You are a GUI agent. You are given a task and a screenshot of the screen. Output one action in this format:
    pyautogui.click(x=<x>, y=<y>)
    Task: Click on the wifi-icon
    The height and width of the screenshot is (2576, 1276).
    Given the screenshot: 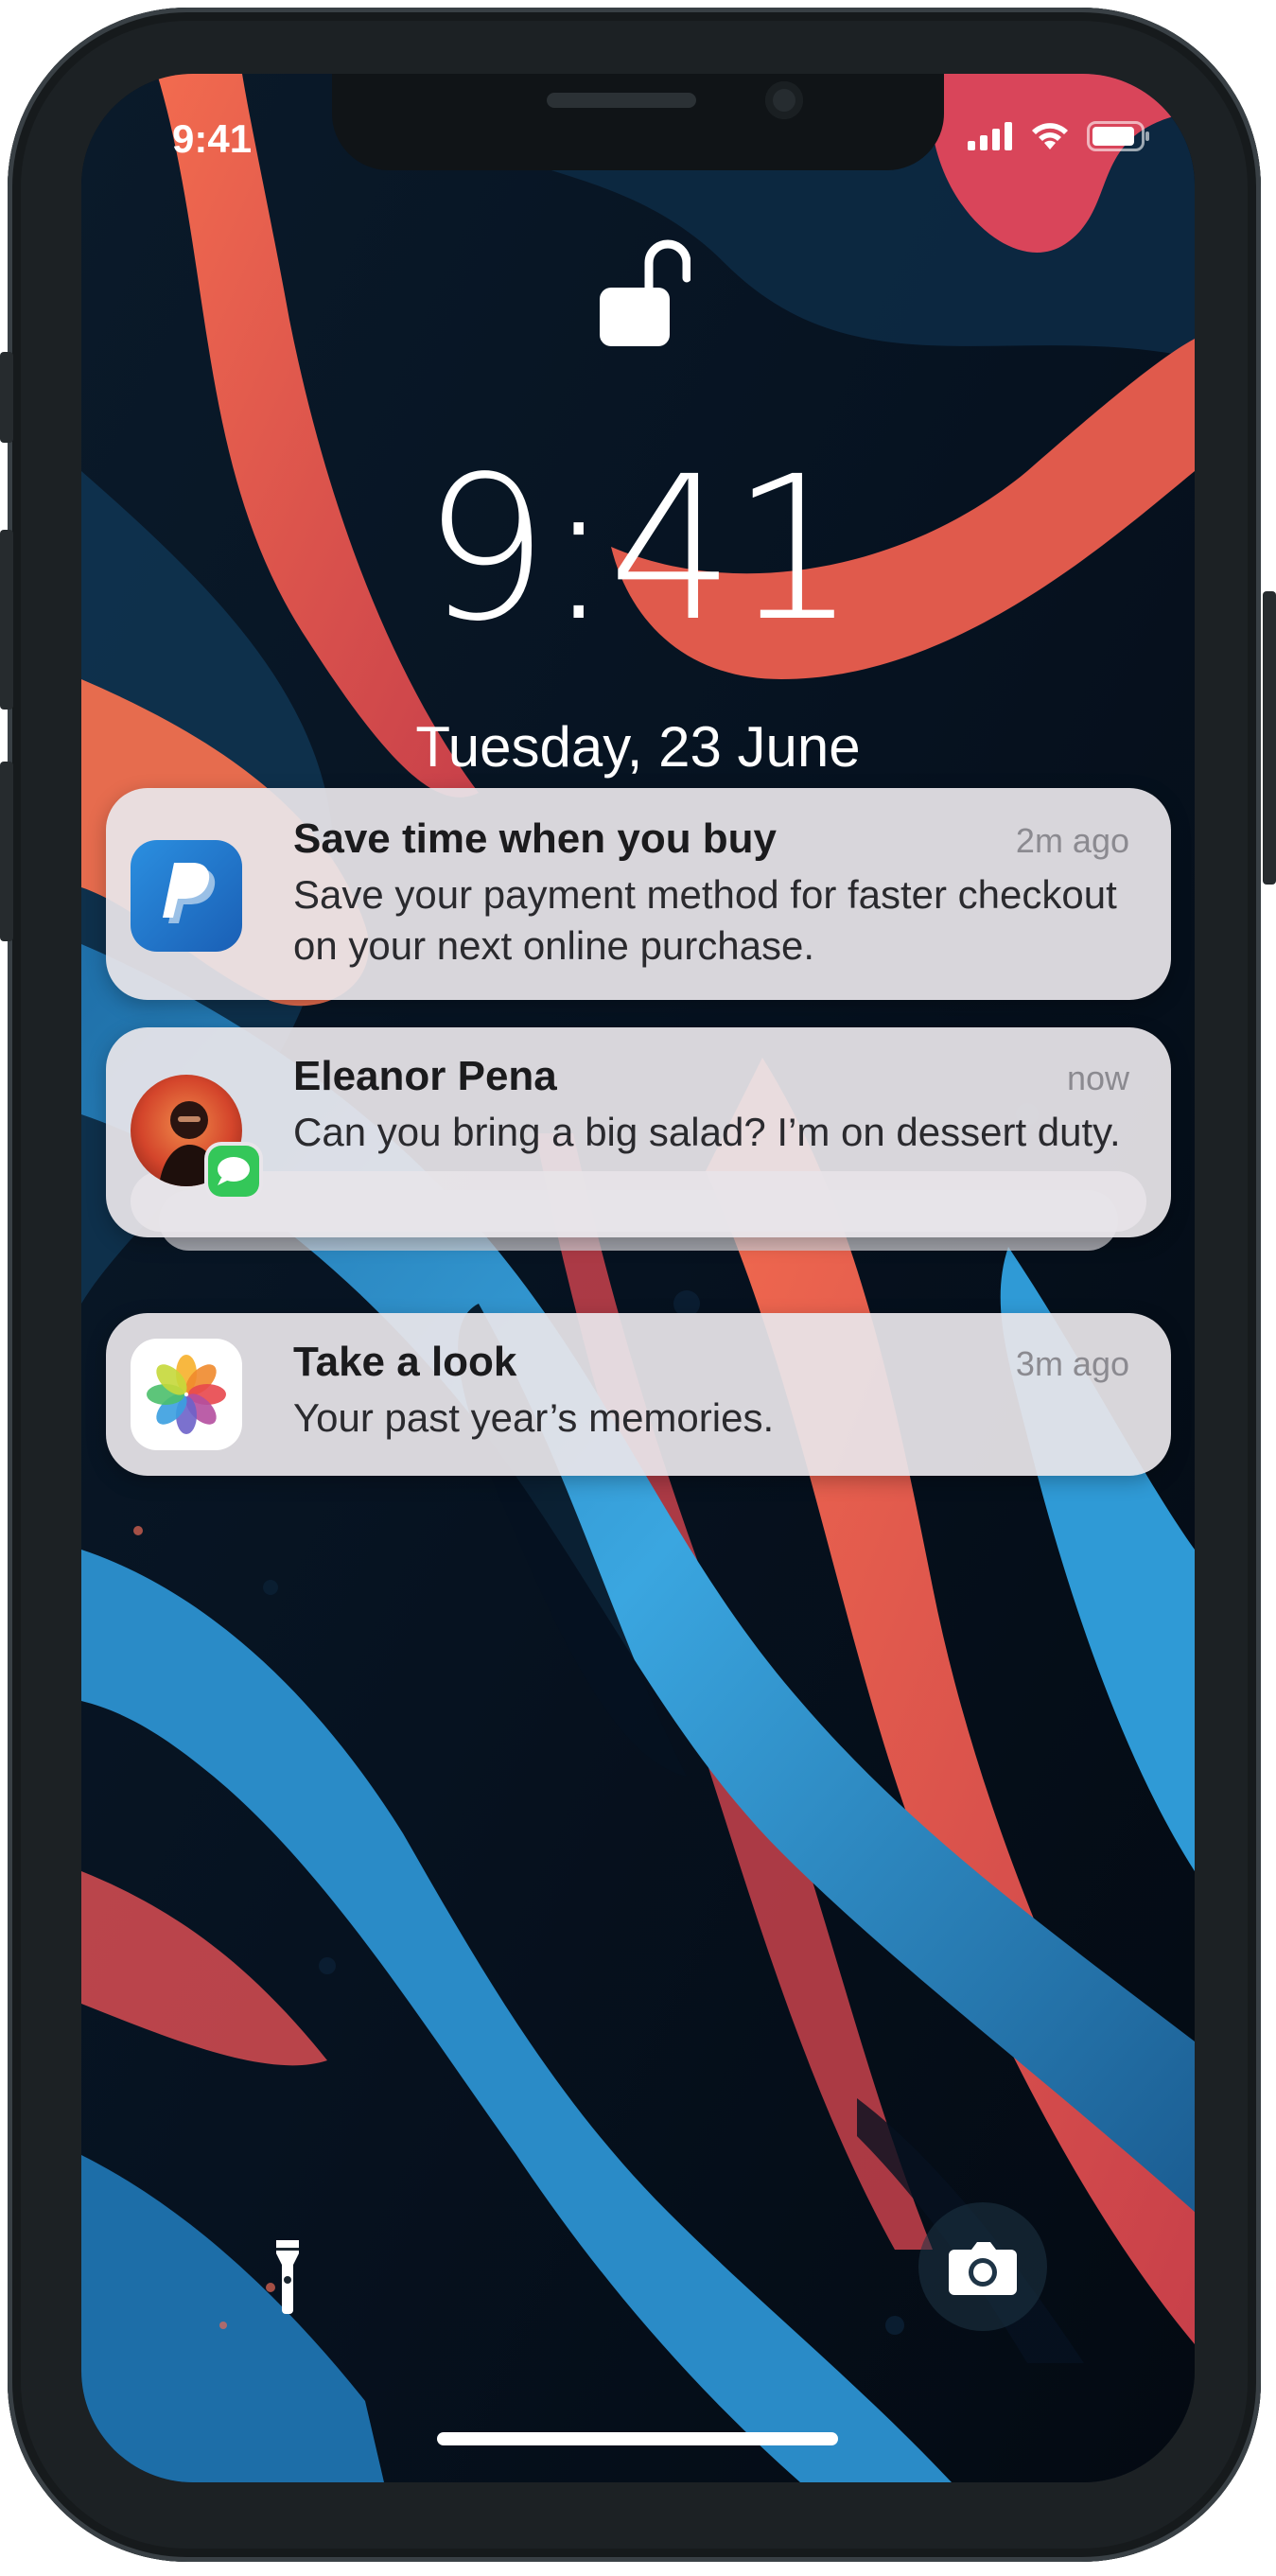 What is the action you would take?
    pyautogui.click(x=1050, y=136)
    